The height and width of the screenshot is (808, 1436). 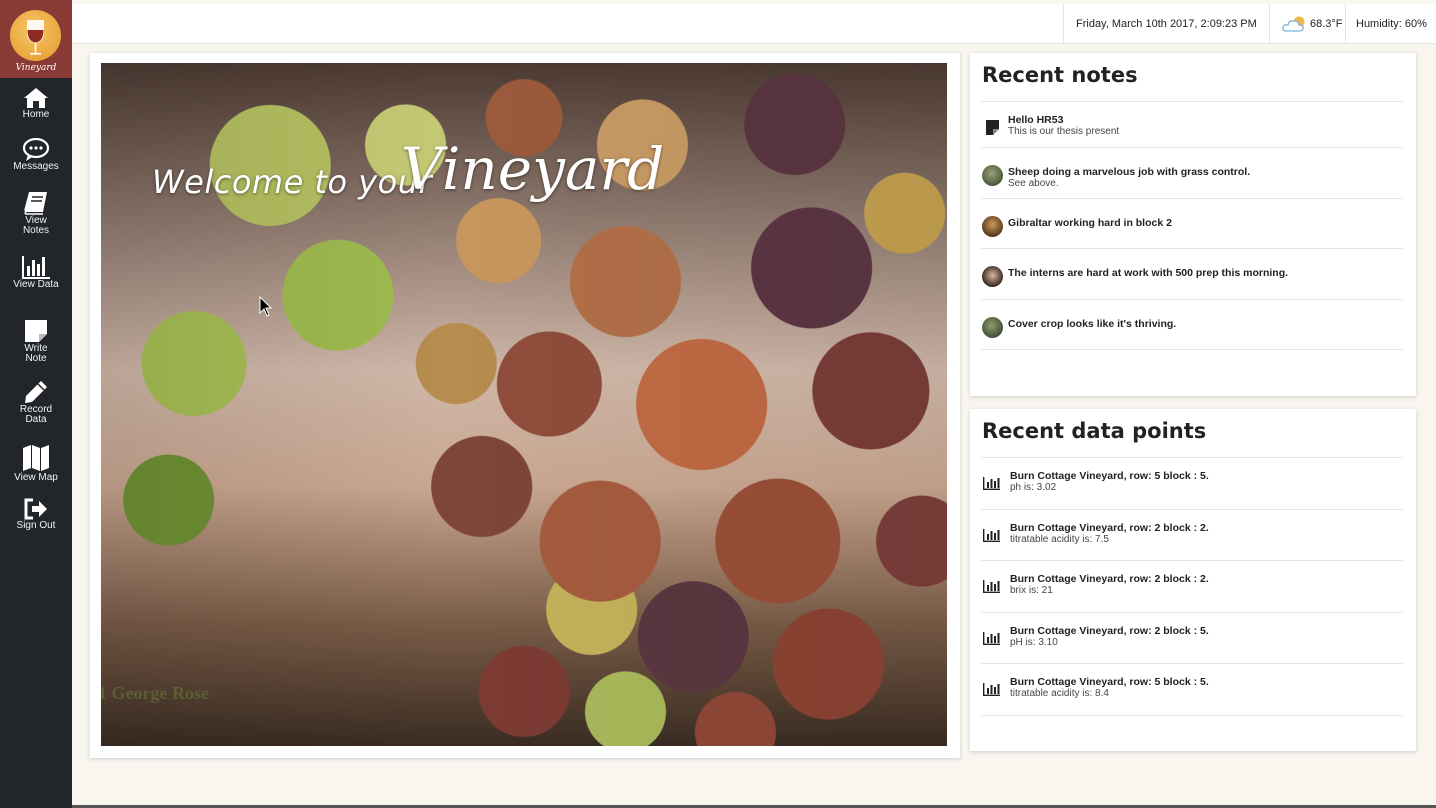 I want to click on sidebar-item-label-2: Notes, so click(x=36, y=230).